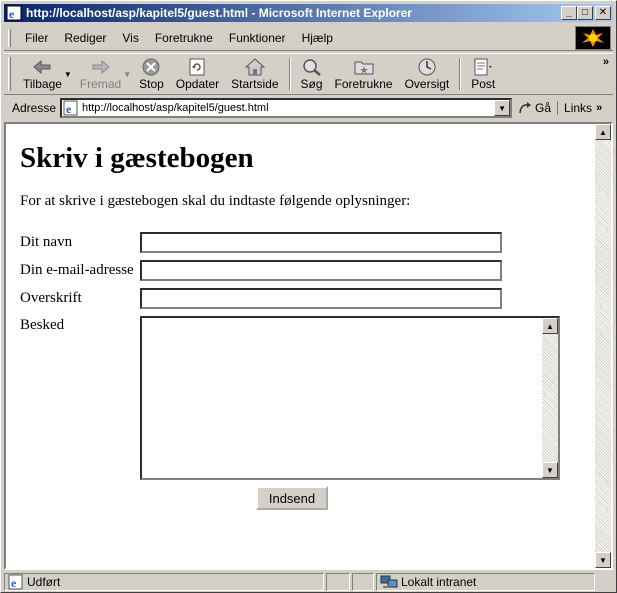 This screenshot has width=617, height=593. What do you see at coordinates (603, 13) in the screenshot?
I see `close-button: ✕` at bounding box center [603, 13].